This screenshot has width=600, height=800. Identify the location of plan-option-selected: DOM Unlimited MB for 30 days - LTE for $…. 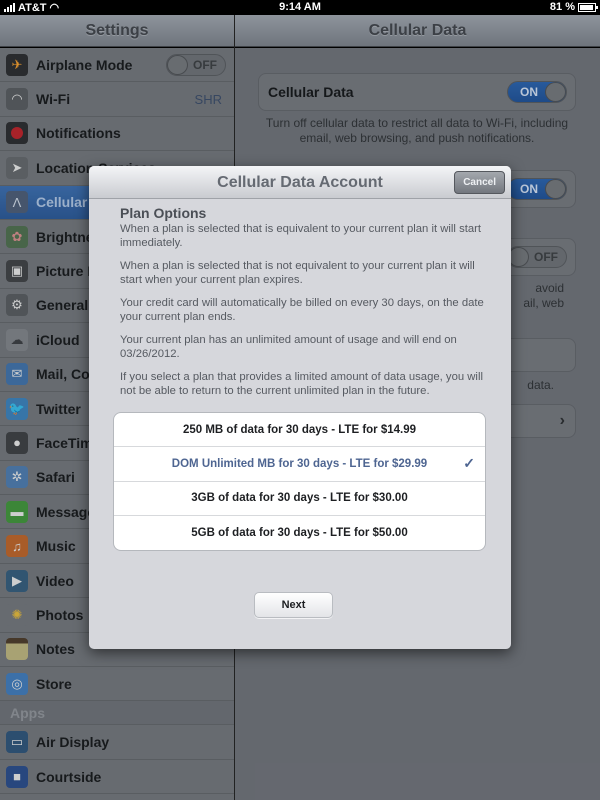
(299, 464).